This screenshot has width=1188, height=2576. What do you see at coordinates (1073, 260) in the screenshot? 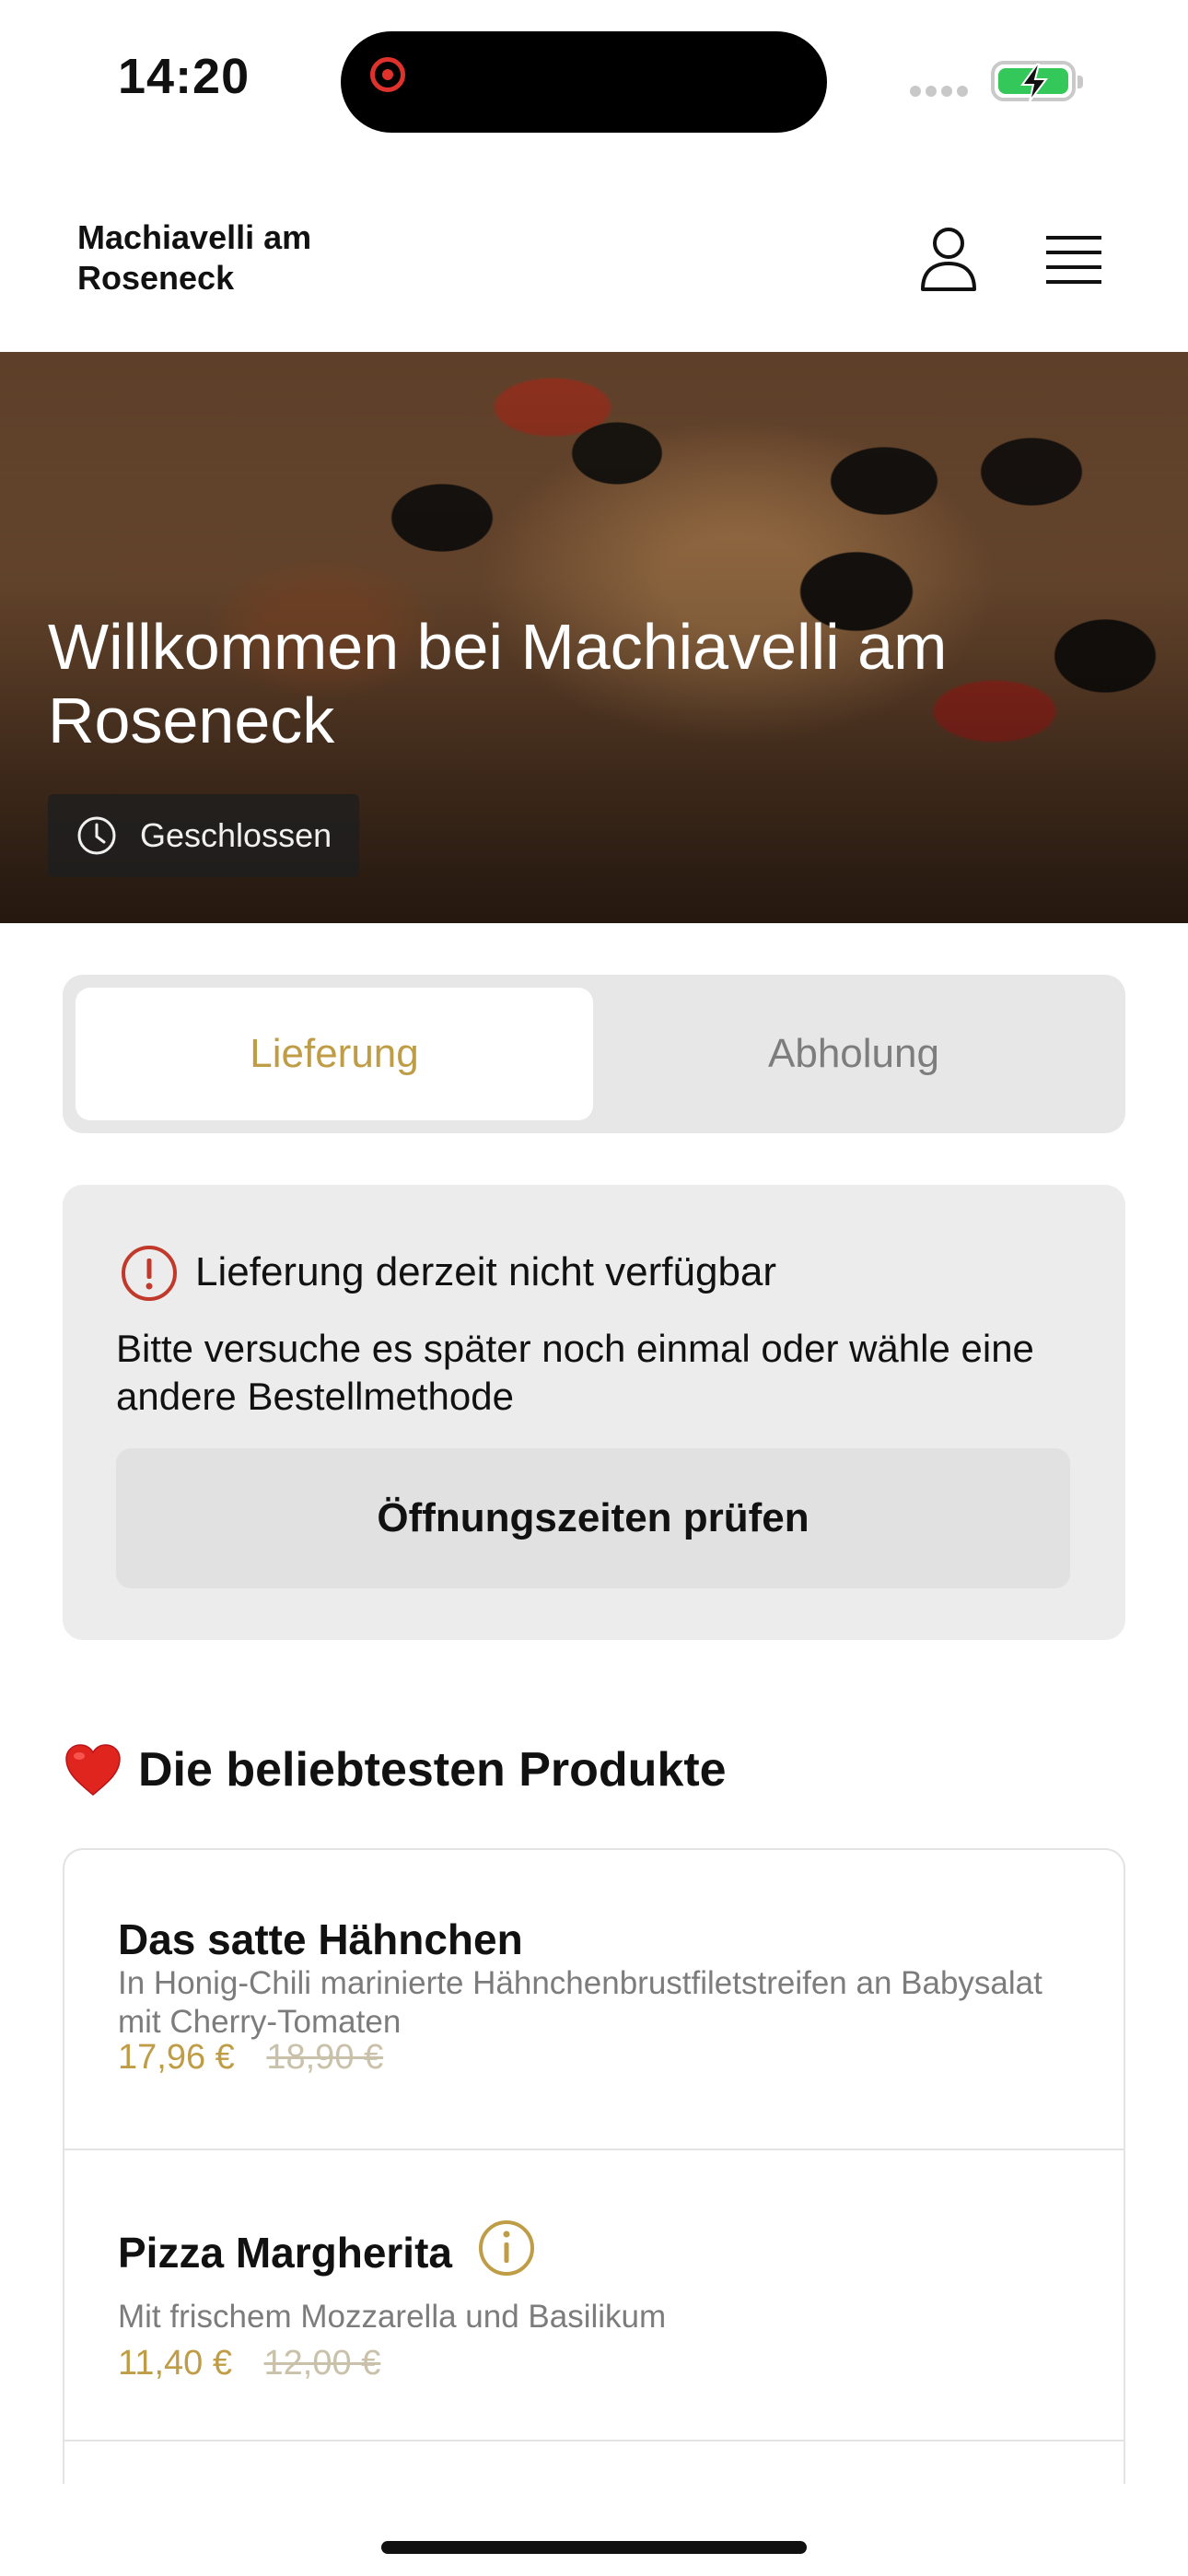
I see `menu-icon` at bounding box center [1073, 260].